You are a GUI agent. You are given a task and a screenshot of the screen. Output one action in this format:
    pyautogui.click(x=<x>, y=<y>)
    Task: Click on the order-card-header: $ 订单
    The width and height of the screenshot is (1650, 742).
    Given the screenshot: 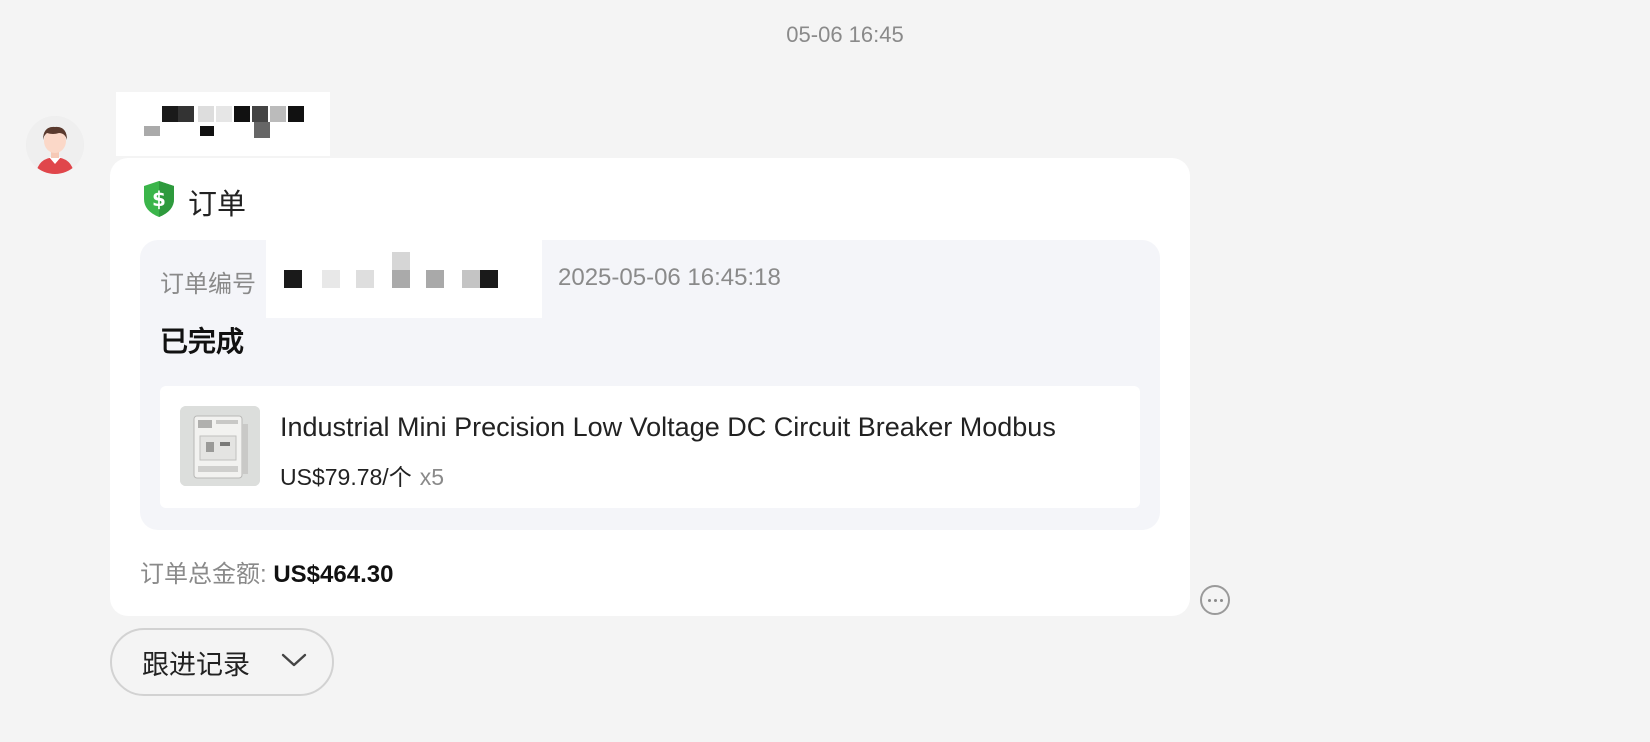 What is the action you would take?
    pyautogui.click(x=194, y=201)
    